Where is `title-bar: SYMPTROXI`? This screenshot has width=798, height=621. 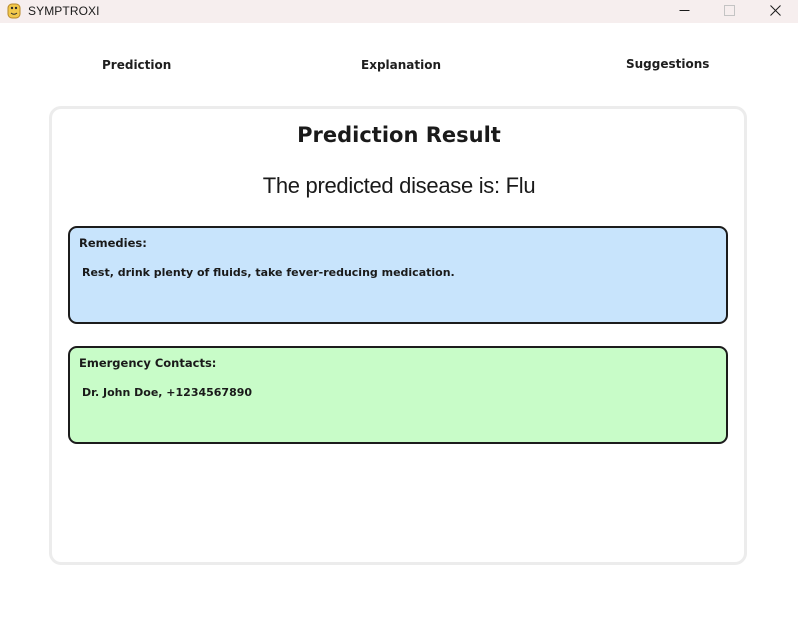 title-bar: SYMPTROXI is located at coordinates (399, 11).